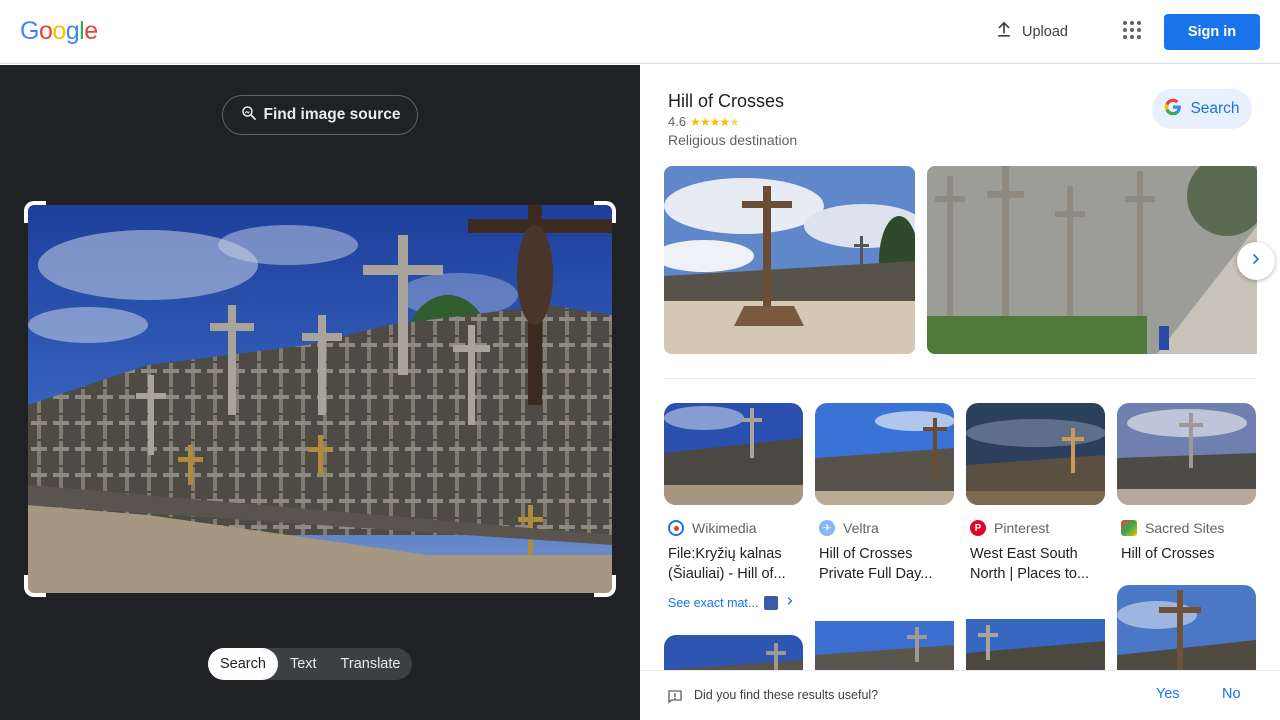  I want to click on find-image-source-button: Find image source, so click(320, 115).